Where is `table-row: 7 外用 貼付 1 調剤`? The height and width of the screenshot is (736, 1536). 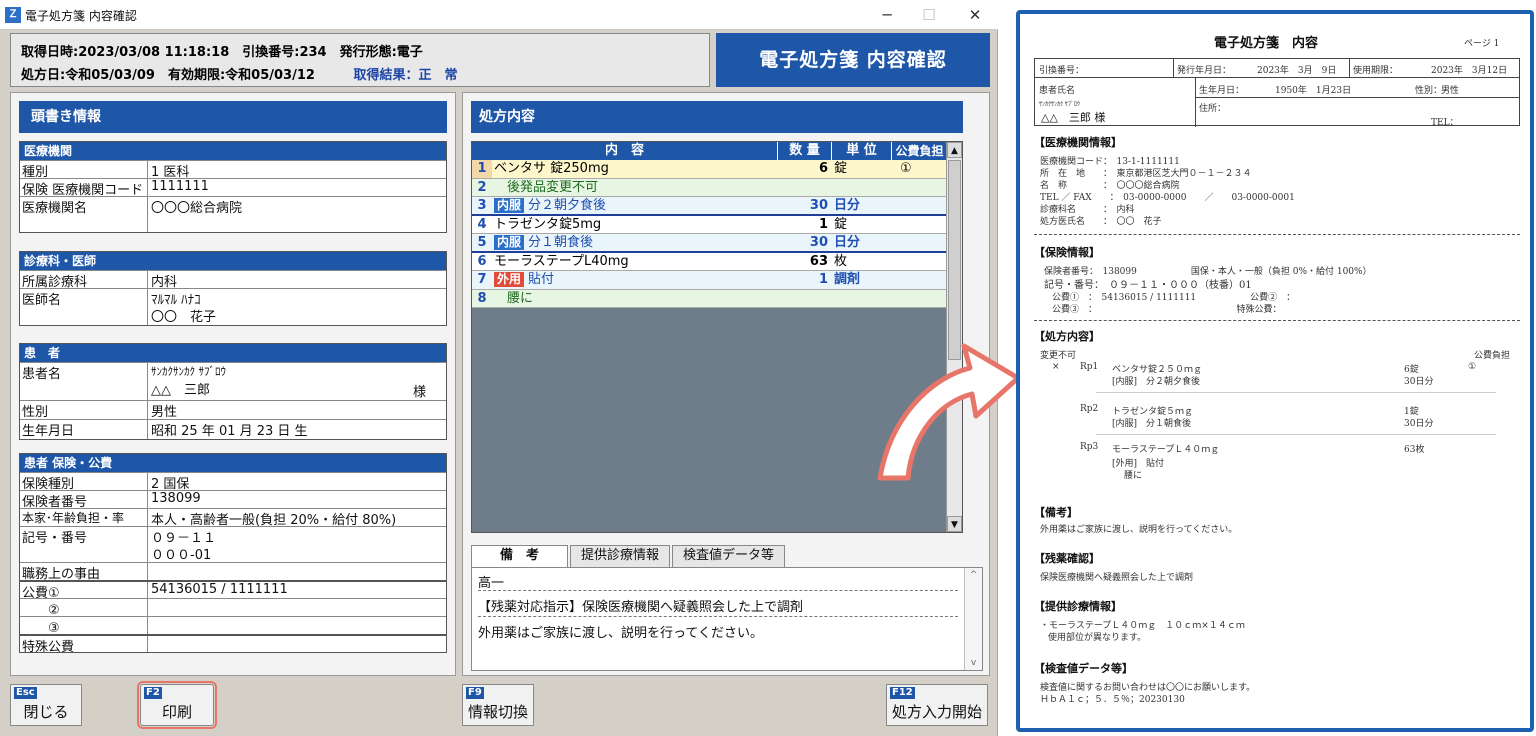
table-row: 7 外用 貼付 1 調剤 is located at coordinates (717, 280).